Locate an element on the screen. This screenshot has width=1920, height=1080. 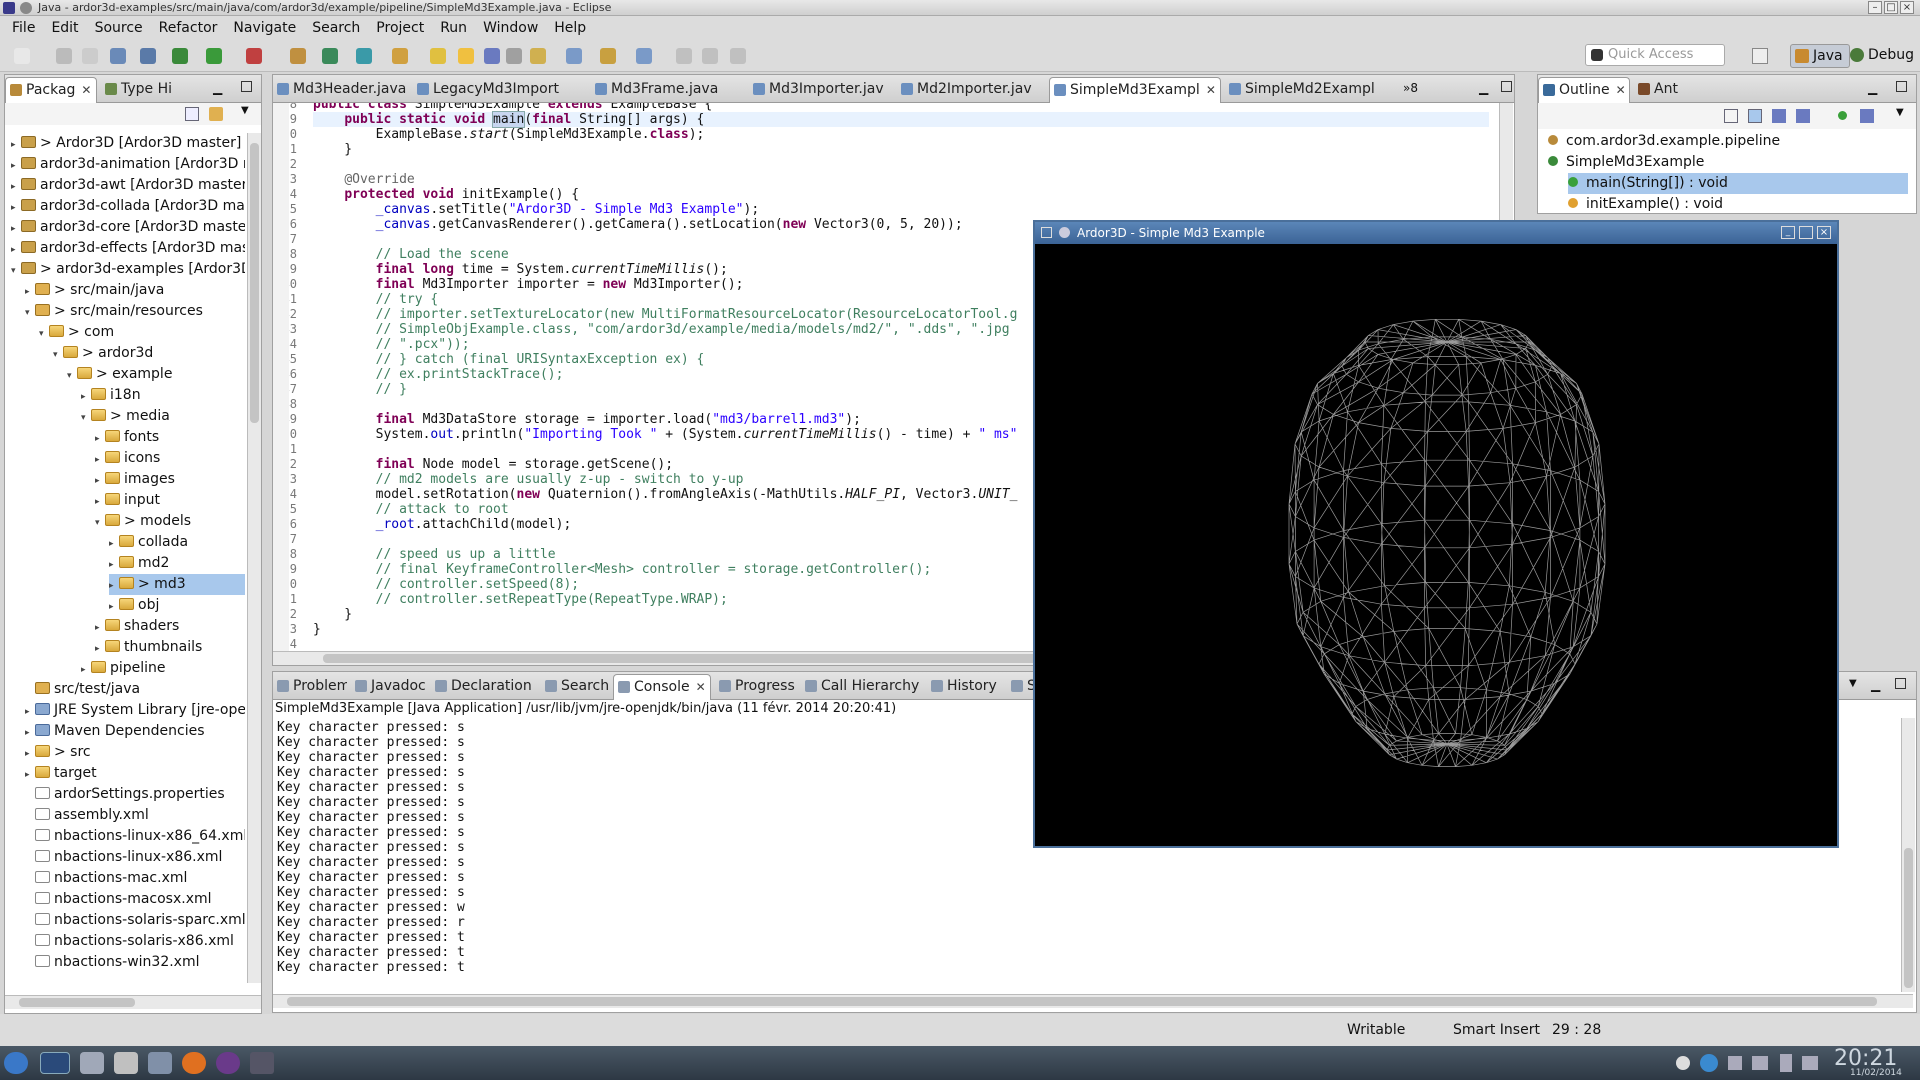
ardor3d-titlebar: Ardor3D - Simple Md3 Example _ × is located at coordinates (1436, 233).